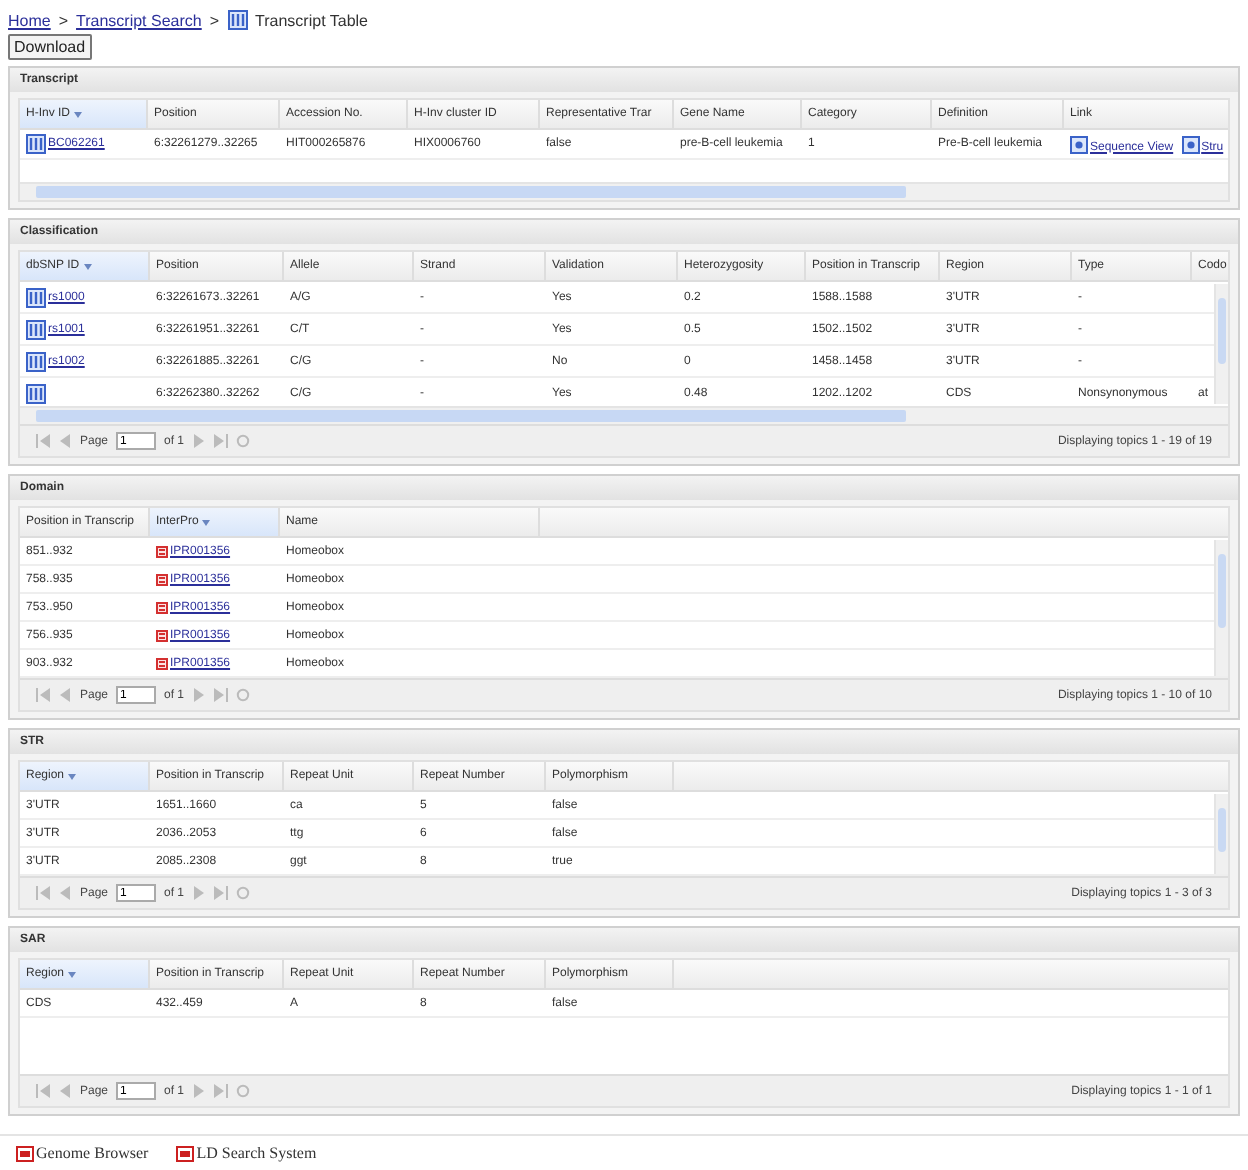 The image size is (1248, 1170). I want to click on breadcrumb-link: Home, so click(29, 20).